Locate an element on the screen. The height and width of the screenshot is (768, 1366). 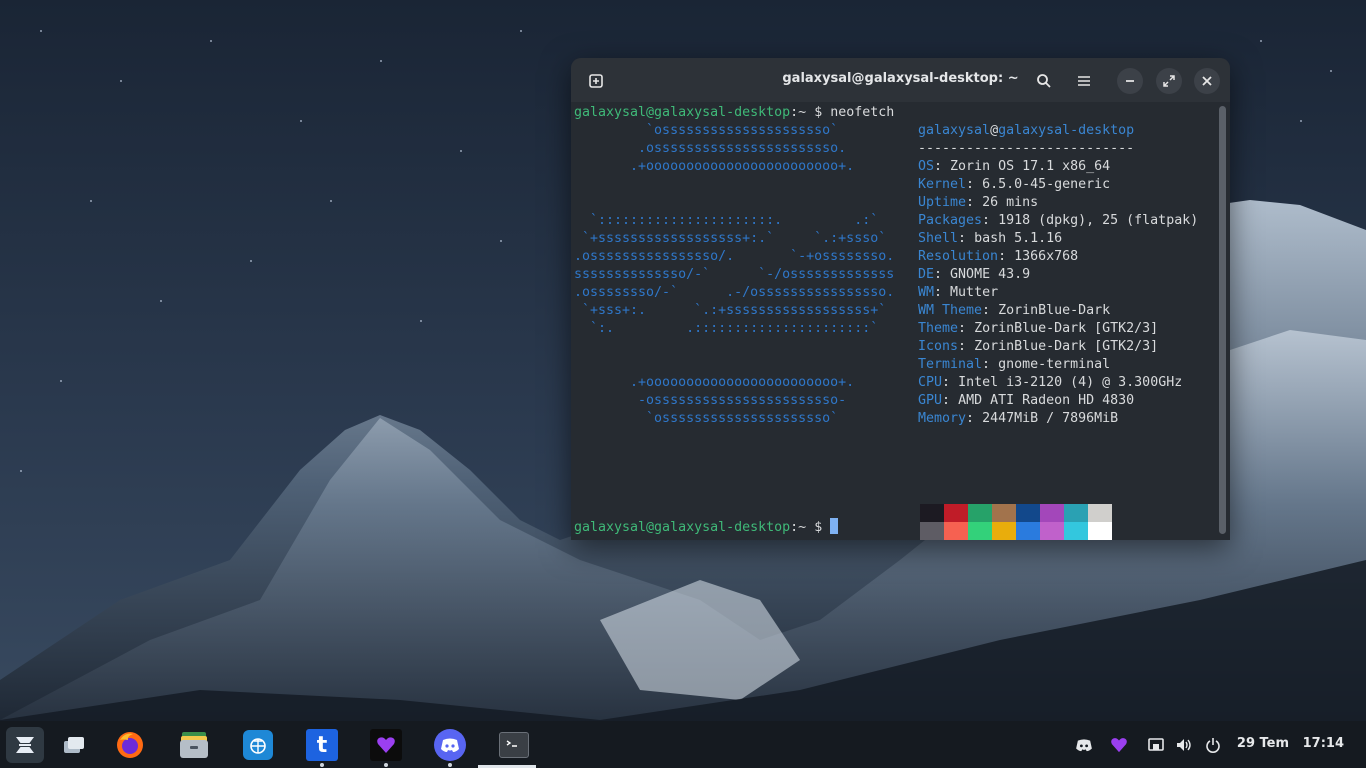
info-key: Shell is located at coordinates (938, 238).